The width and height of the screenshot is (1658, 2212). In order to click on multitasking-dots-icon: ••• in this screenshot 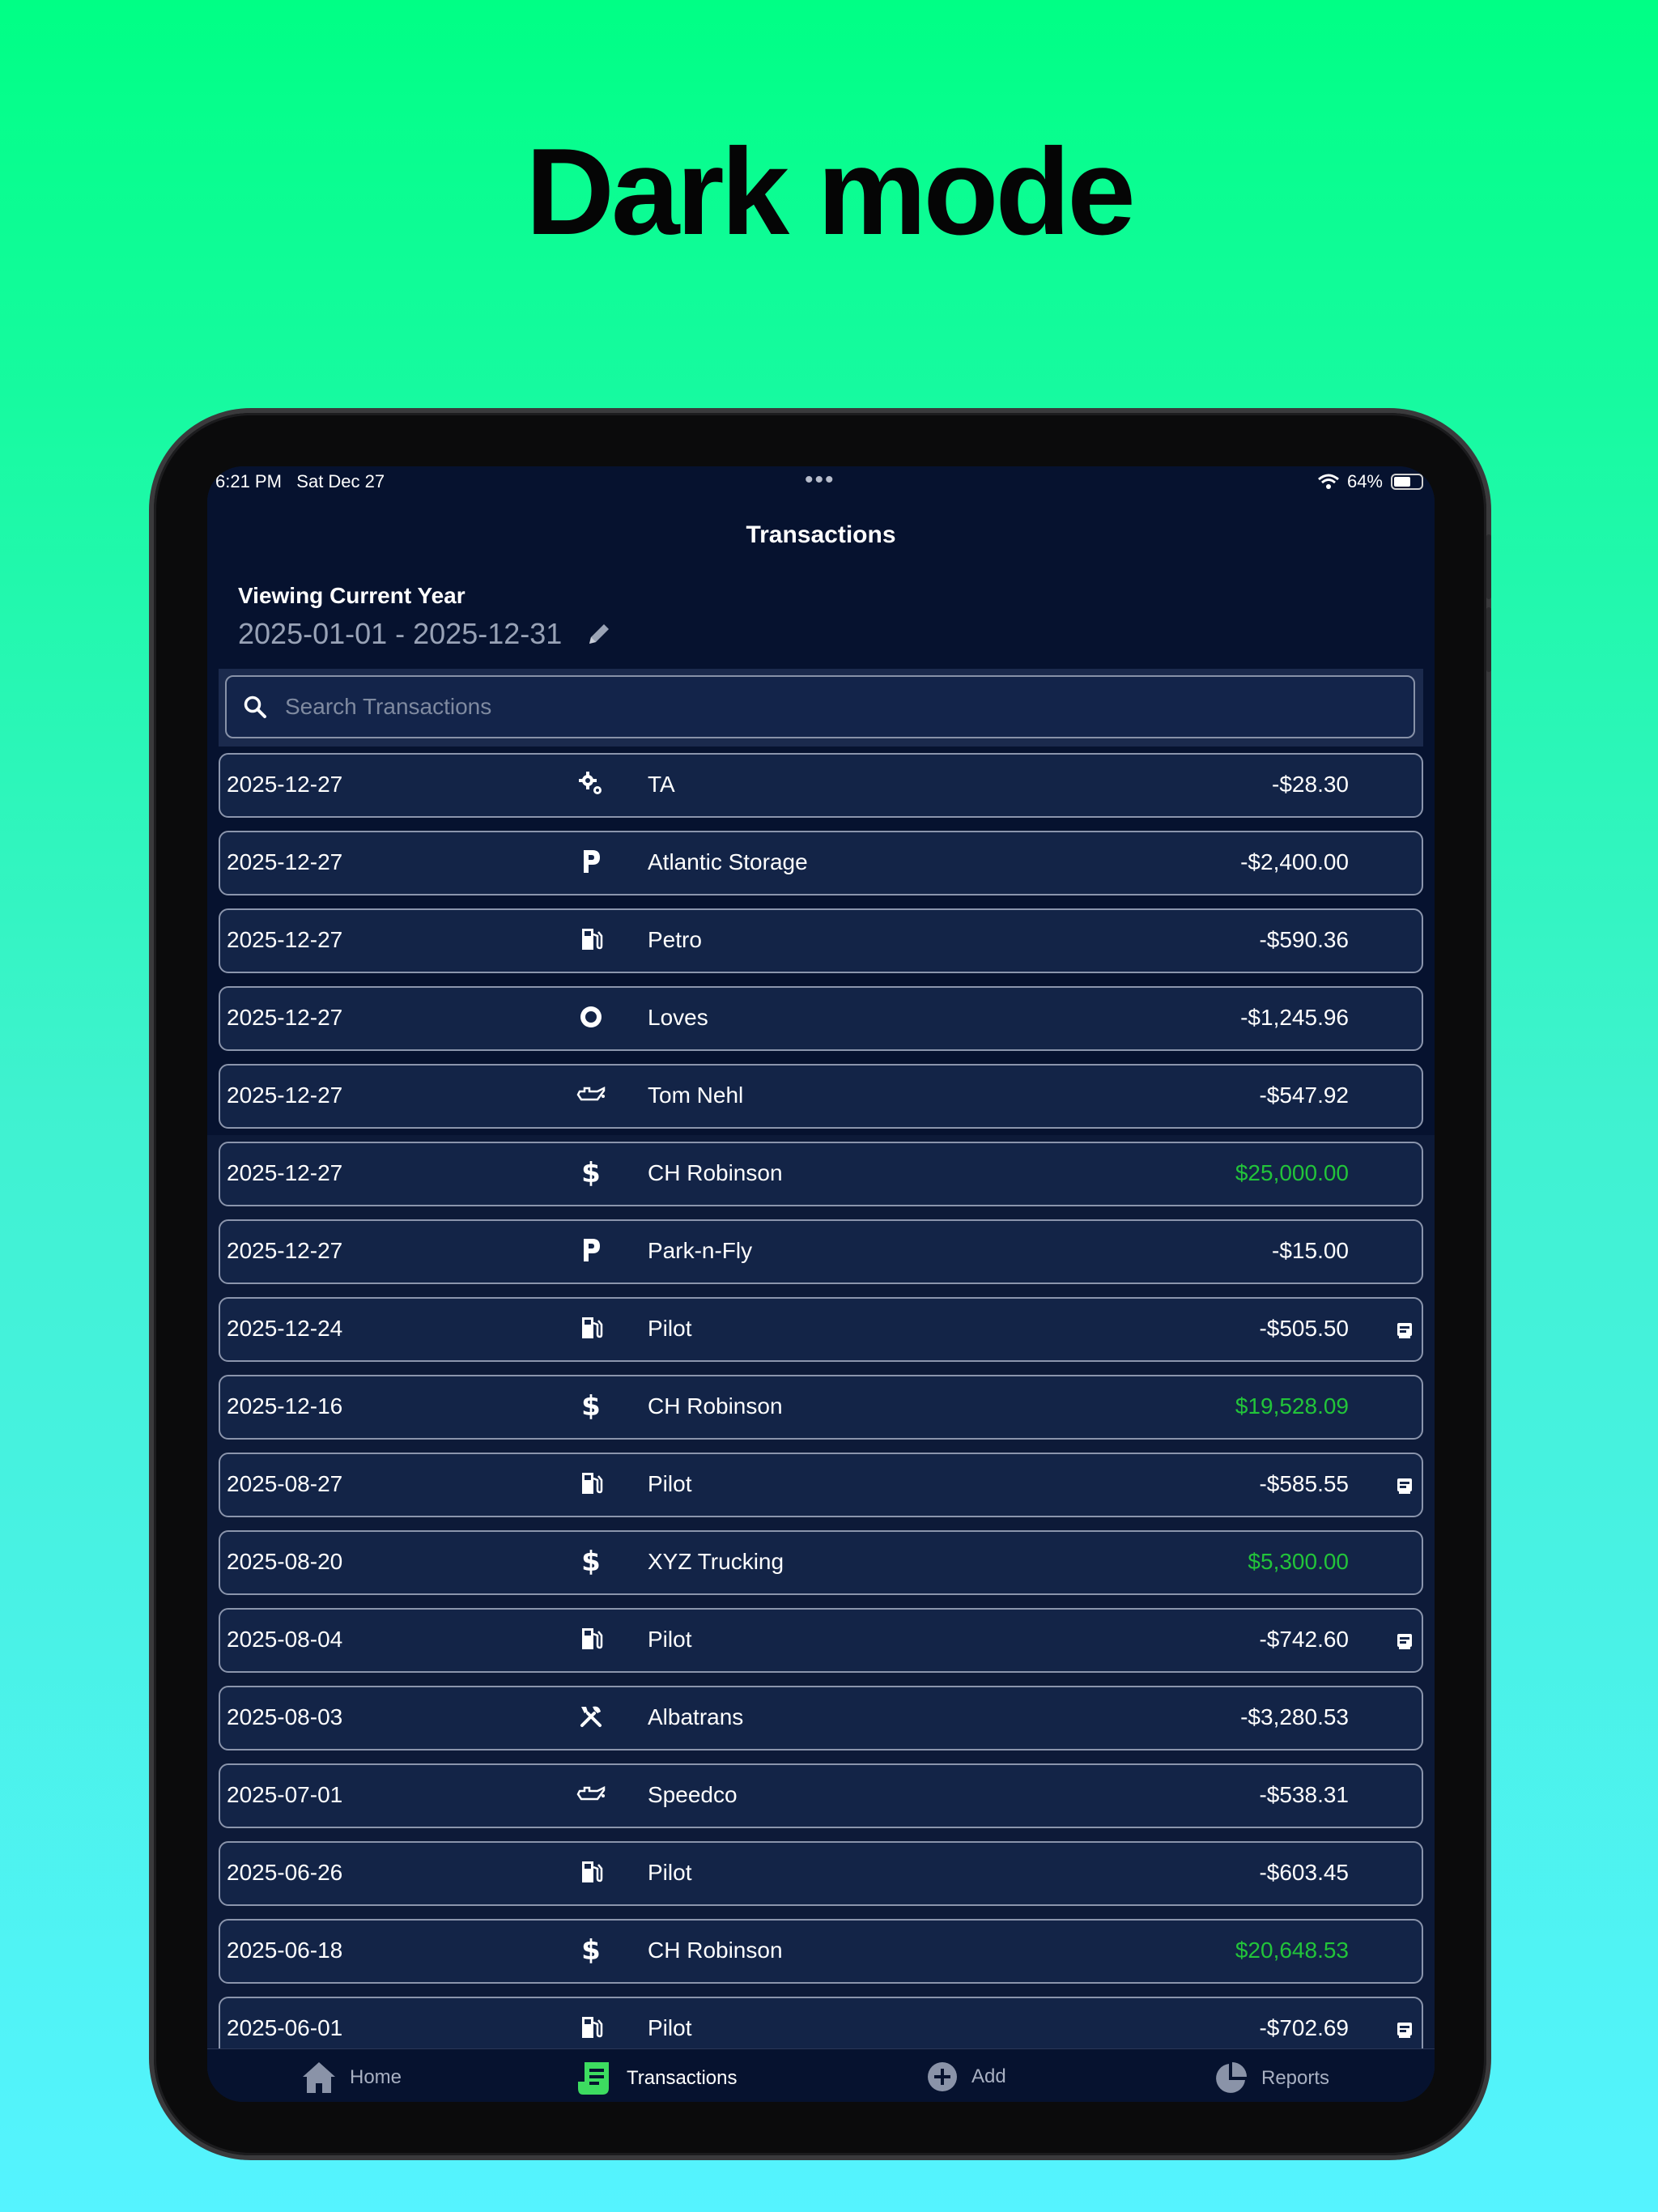, I will do `click(820, 480)`.